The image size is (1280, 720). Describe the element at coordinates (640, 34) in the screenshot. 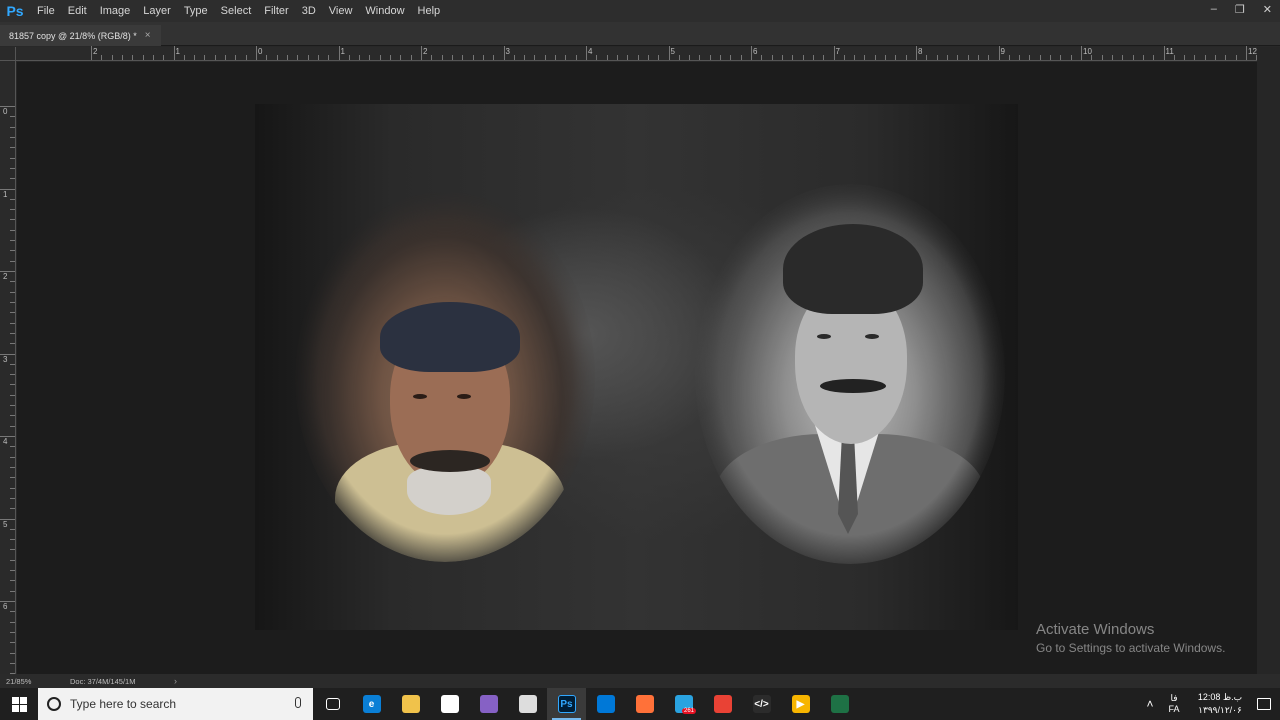

I see `document-tab-bar: 81857 copy @ 21/8% (RGB/8) * ×` at that location.